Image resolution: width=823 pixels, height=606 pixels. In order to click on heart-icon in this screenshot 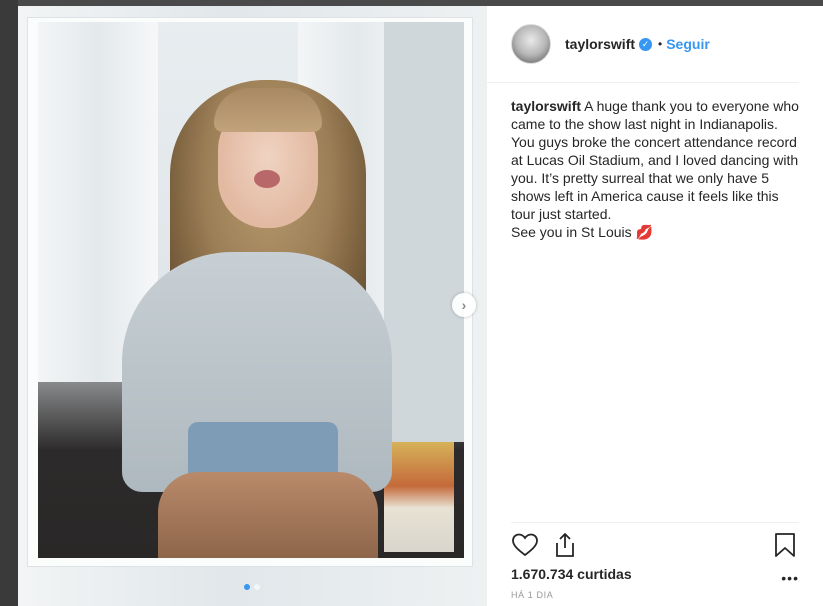, I will do `click(525, 545)`.